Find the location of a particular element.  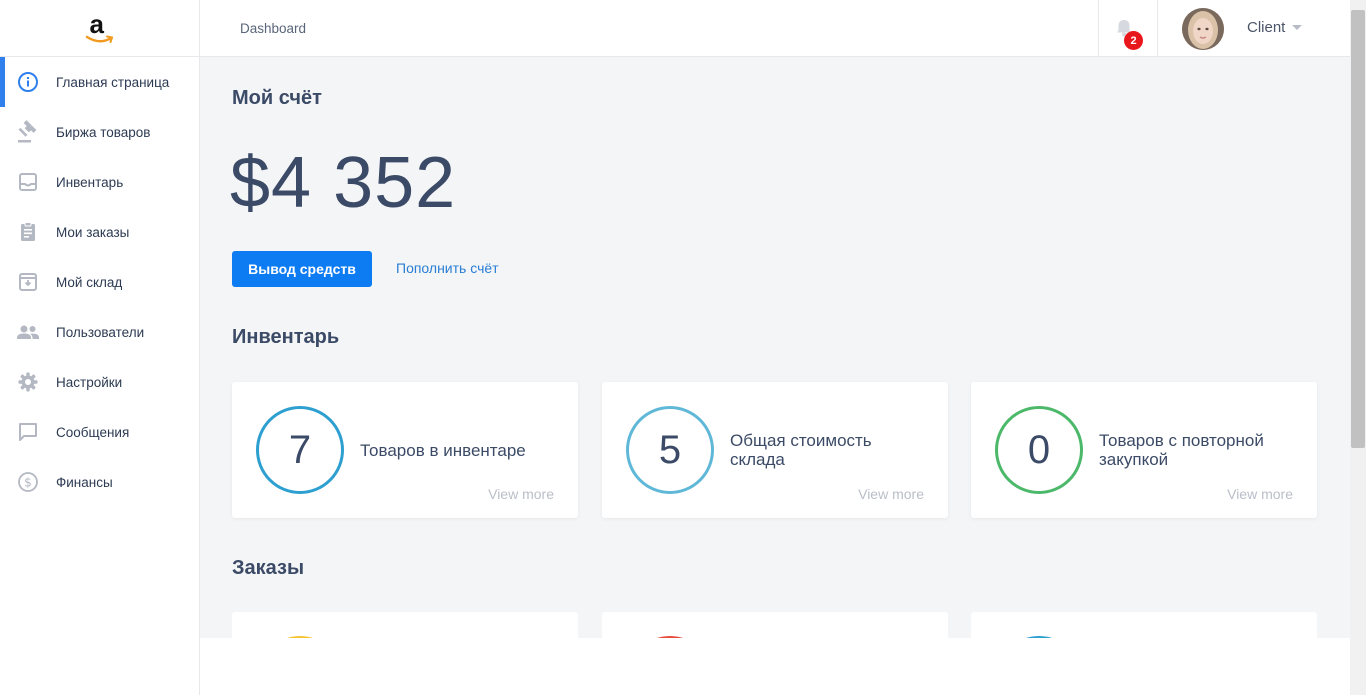

notifications-button: 2 is located at coordinates (1128, 28).